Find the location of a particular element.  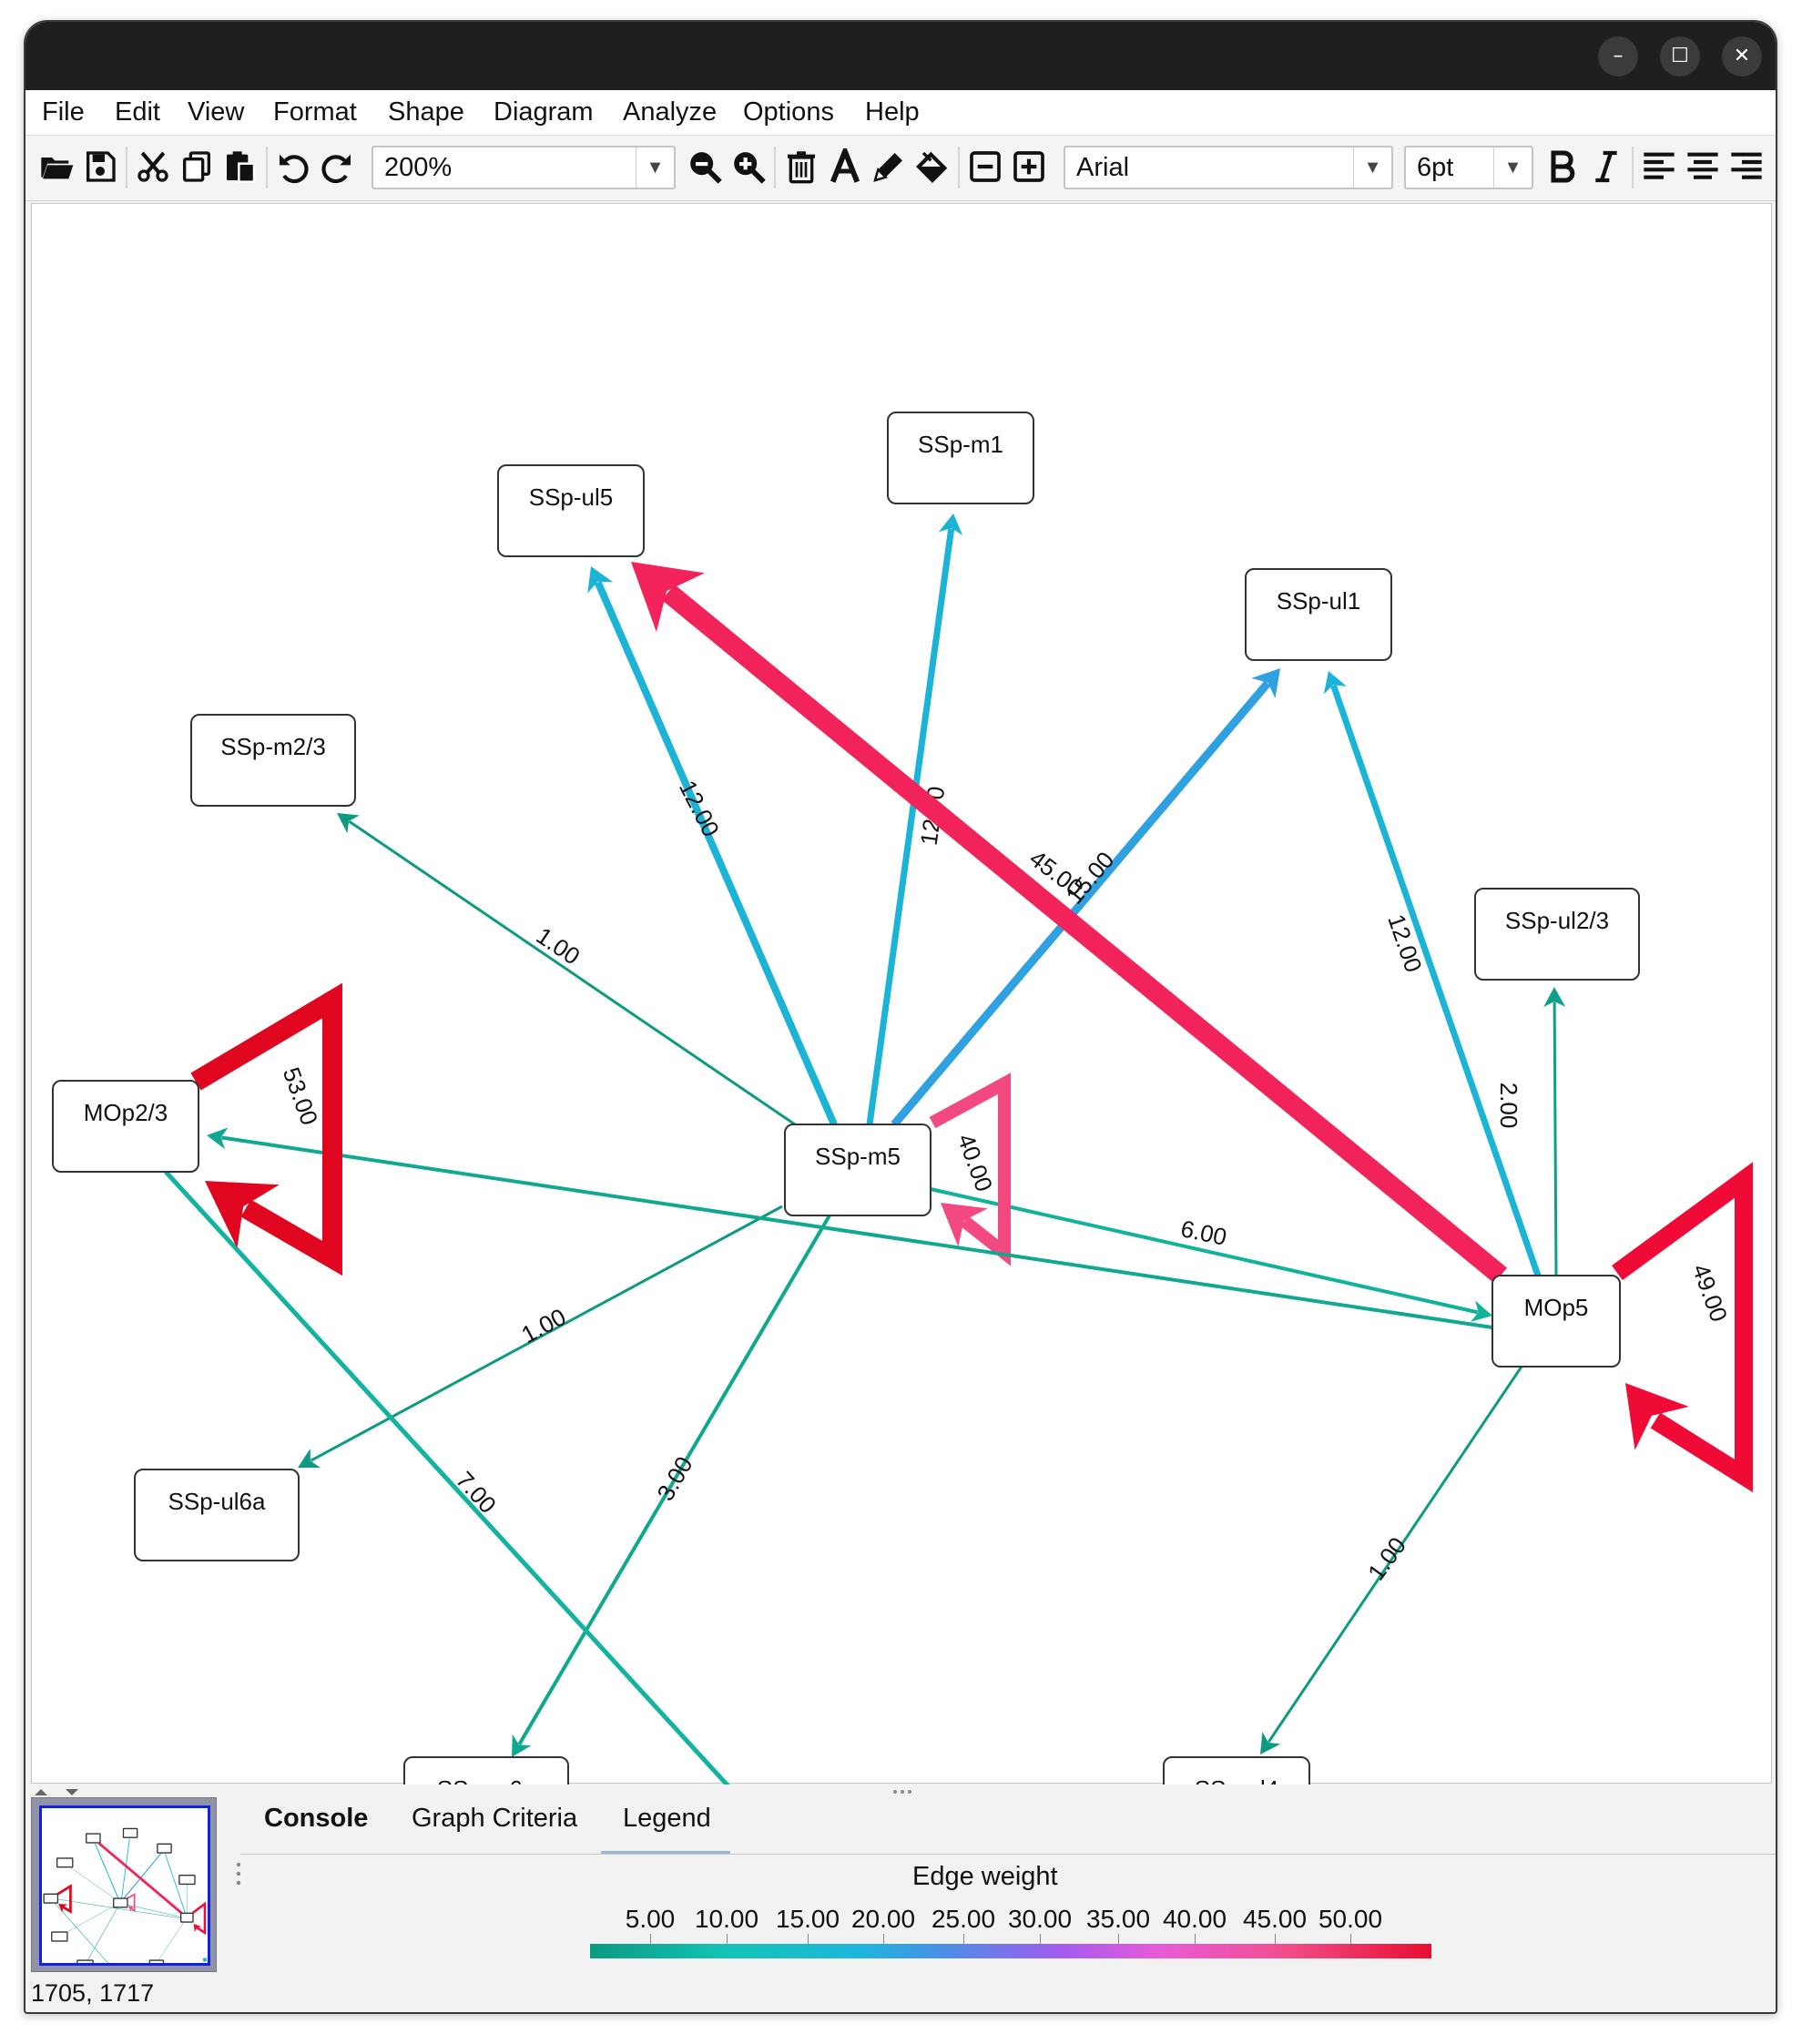

menu-file: File is located at coordinates (64, 112).